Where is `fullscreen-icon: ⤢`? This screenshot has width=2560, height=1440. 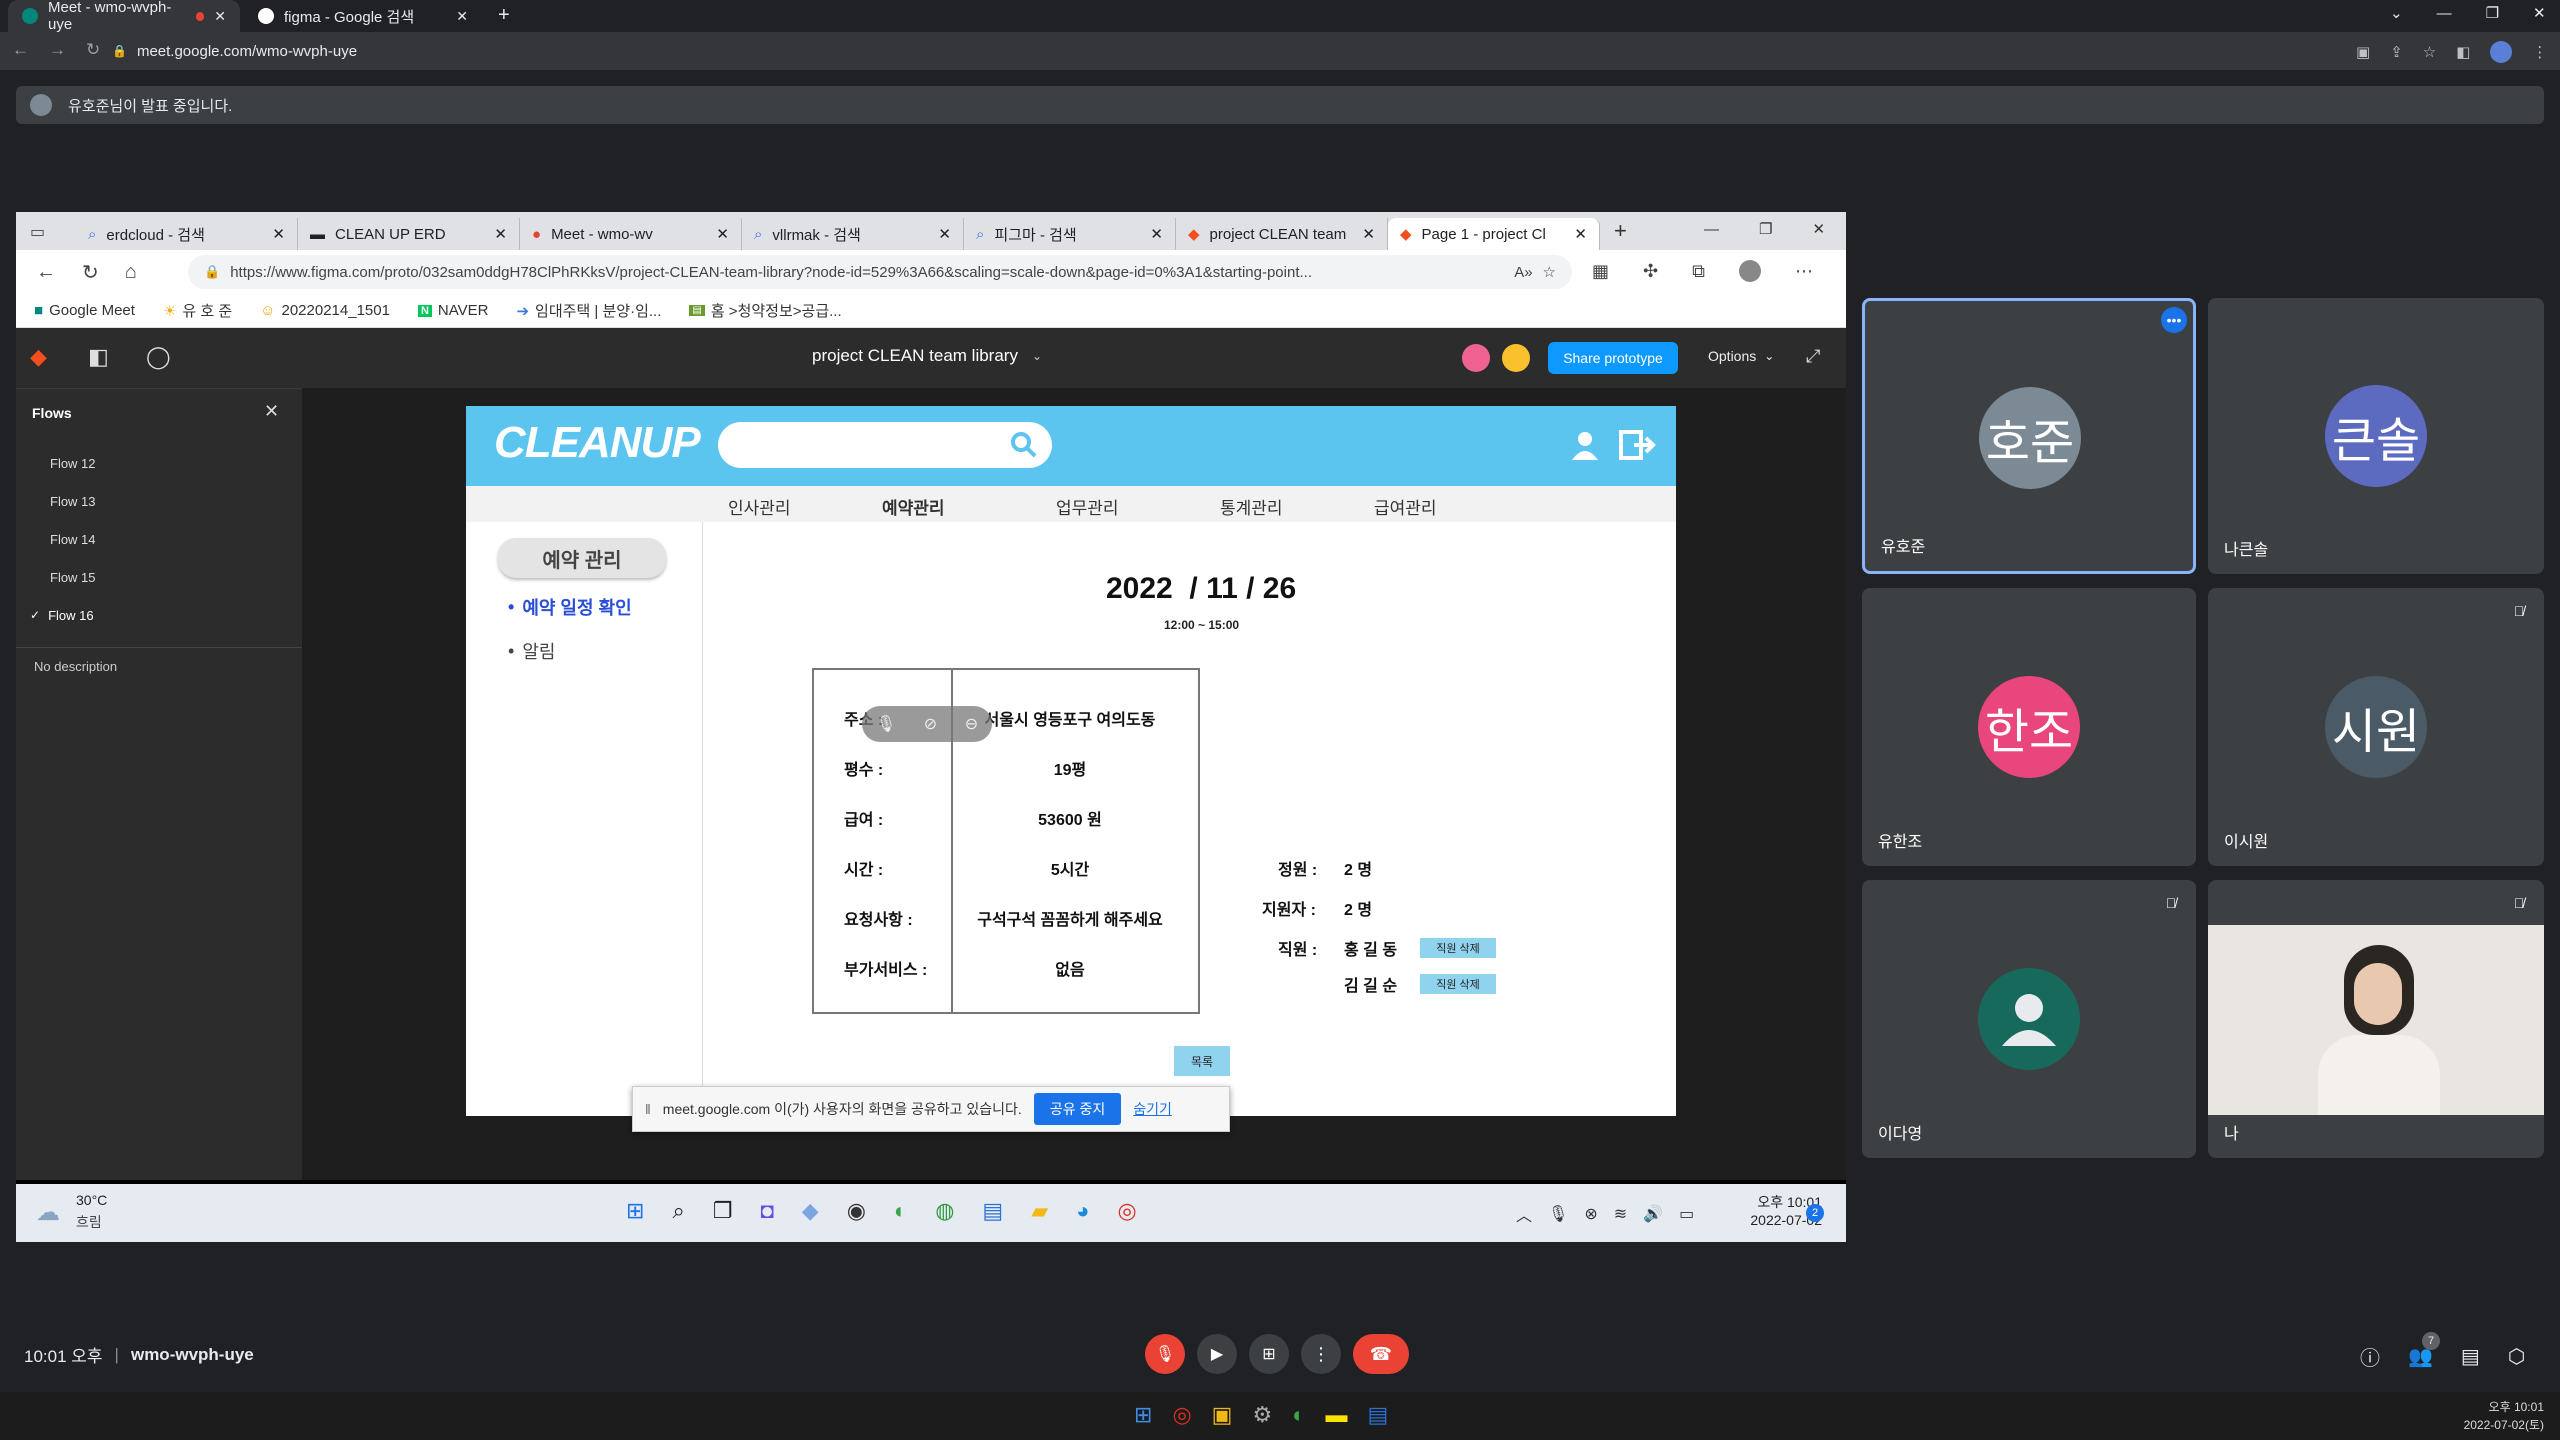
fullscreen-icon: ⤢ is located at coordinates (1813, 356).